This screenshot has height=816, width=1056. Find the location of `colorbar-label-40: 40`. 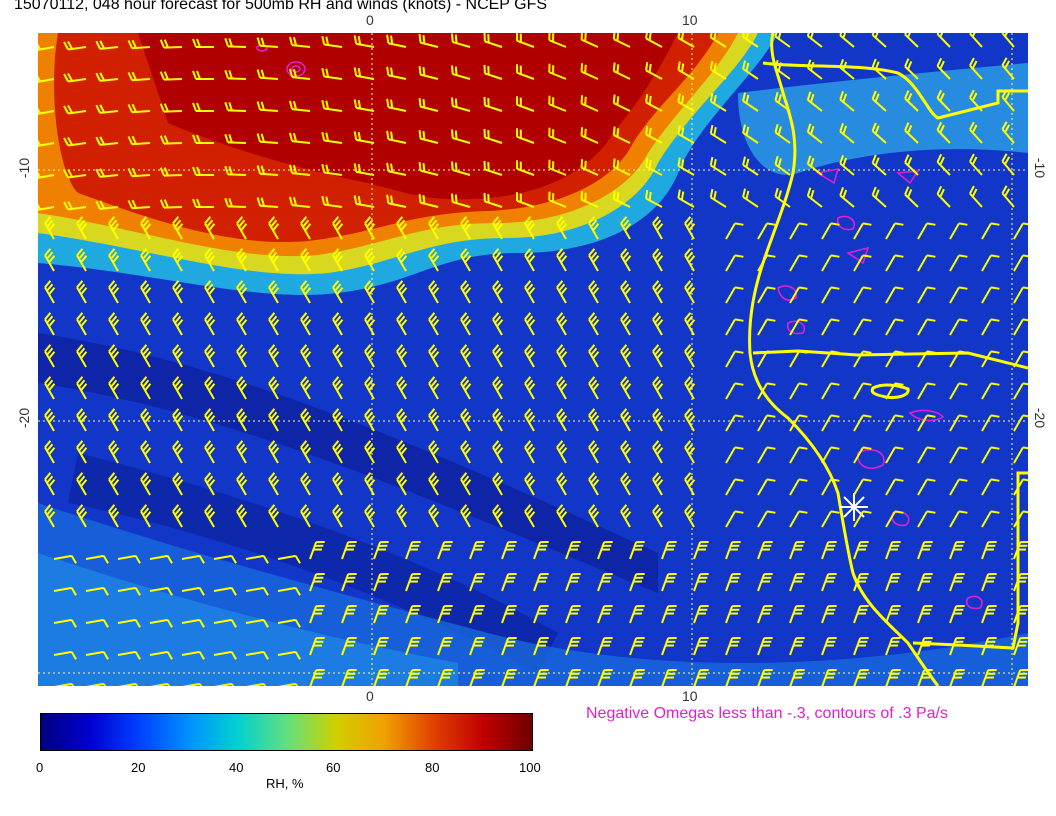

colorbar-label-40: 40 is located at coordinates (236, 767).